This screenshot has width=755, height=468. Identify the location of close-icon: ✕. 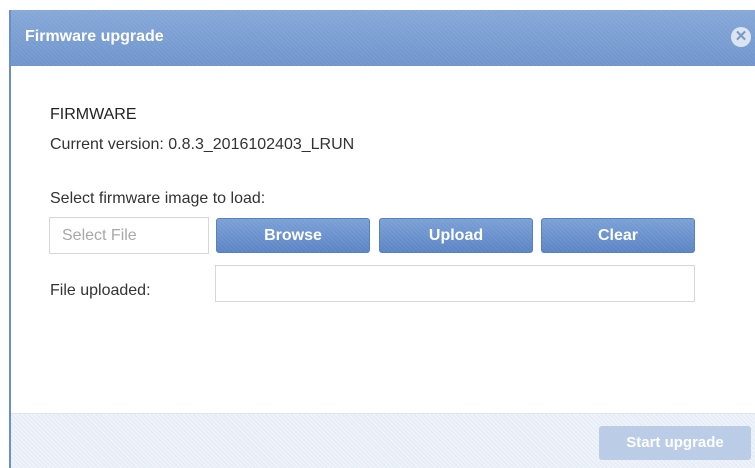
(741, 37).